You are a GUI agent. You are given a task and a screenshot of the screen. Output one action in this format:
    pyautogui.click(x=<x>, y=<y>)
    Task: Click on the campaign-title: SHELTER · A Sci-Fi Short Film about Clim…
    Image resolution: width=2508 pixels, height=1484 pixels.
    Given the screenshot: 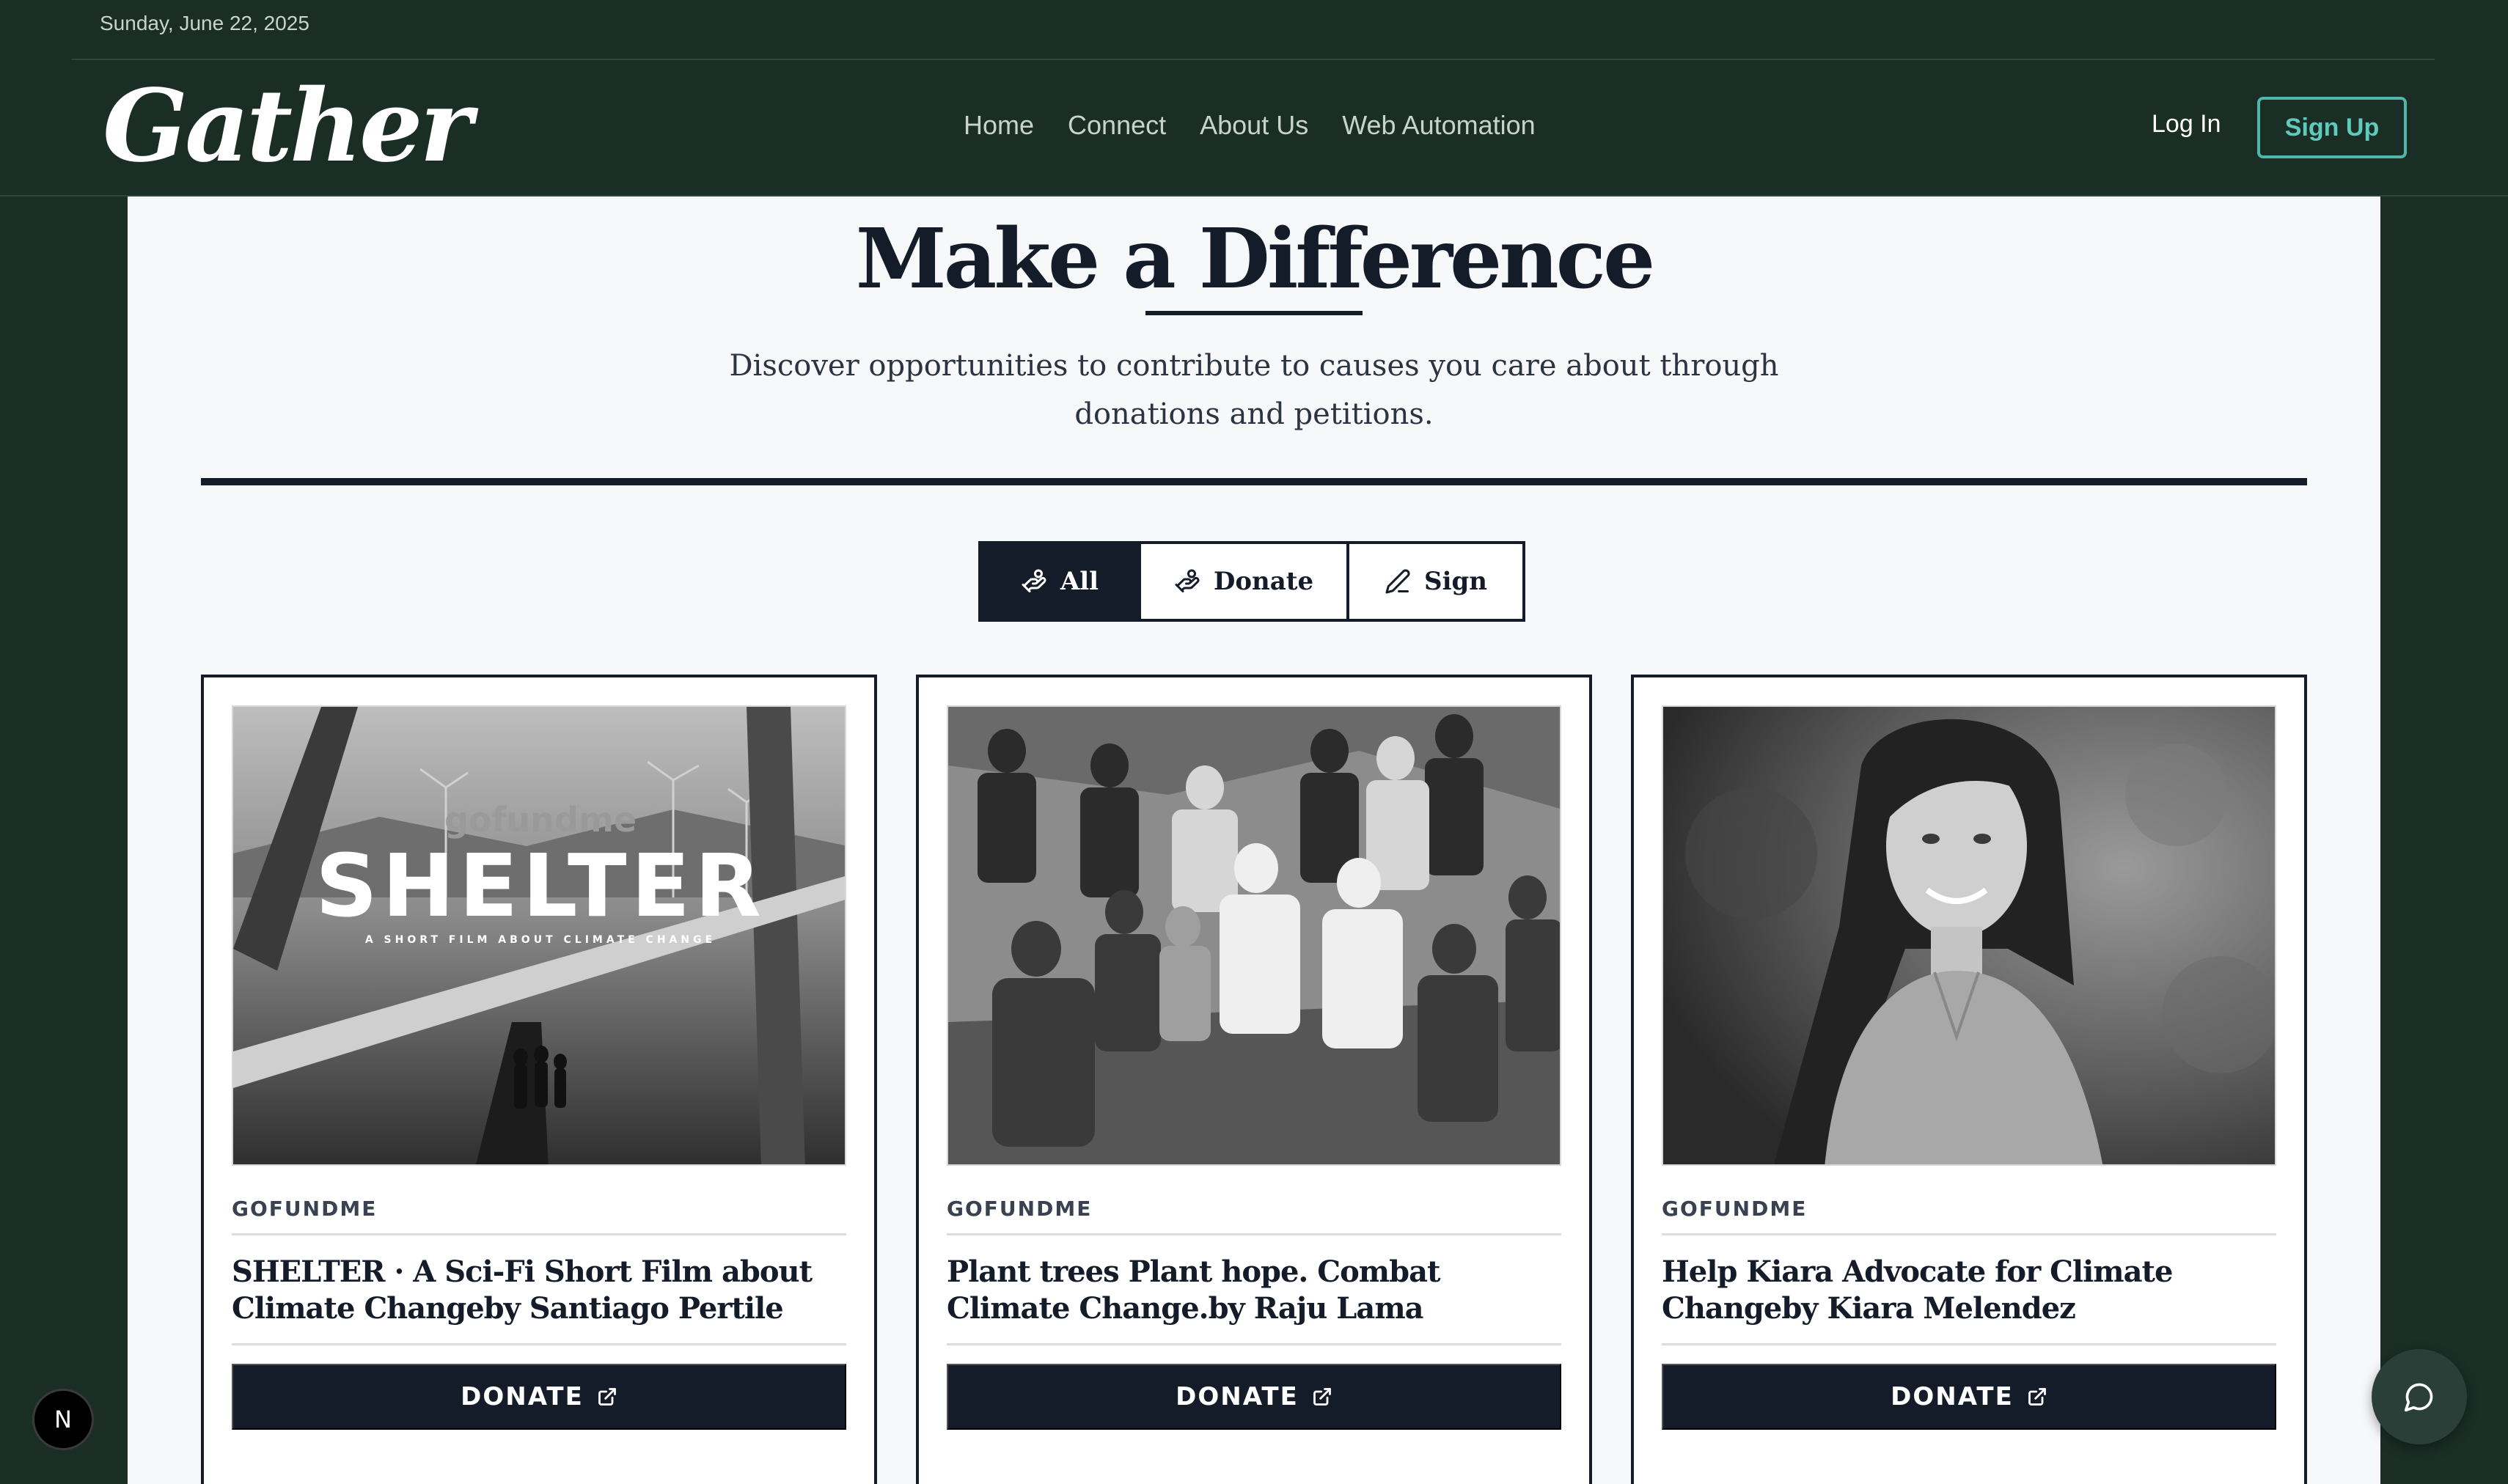 What is the action you would take?
    pyautogui.click(x=539, y=1290)
    